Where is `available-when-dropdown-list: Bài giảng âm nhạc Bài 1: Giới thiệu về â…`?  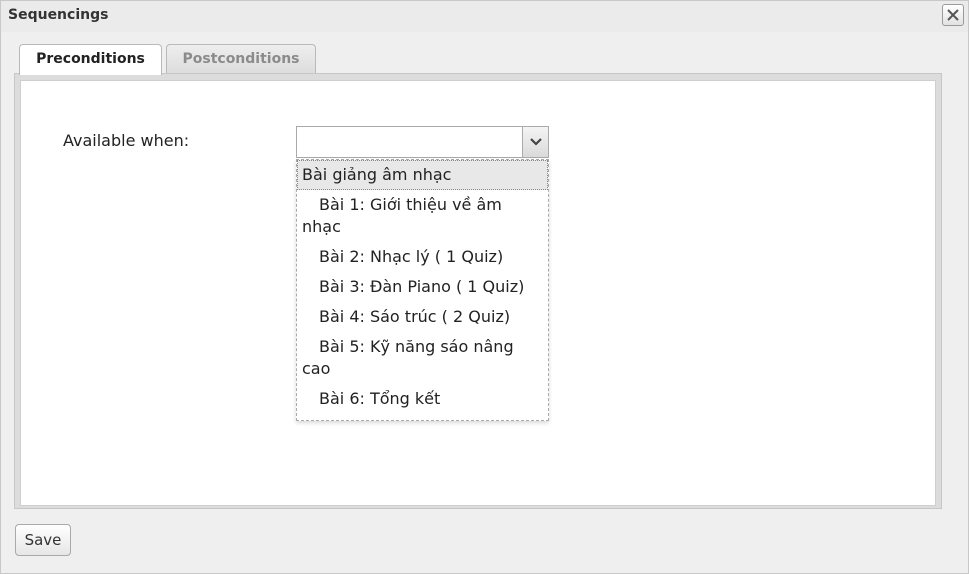 available-when-dropdown-list: Bài giảng âm nhạc Bài 1: Giới thiệu về â… is located at coordinates (422, 290).